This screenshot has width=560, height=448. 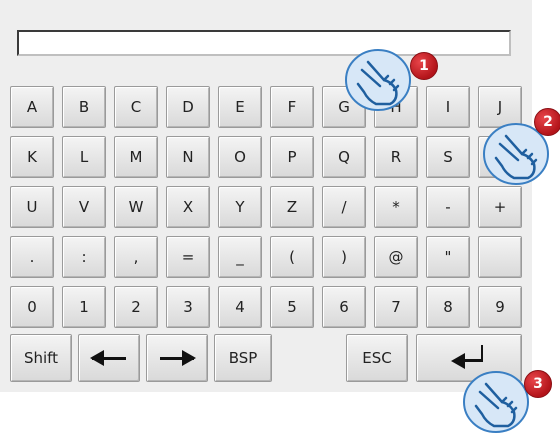 I want to click on key-label: 5, so click(x=292, y=307).